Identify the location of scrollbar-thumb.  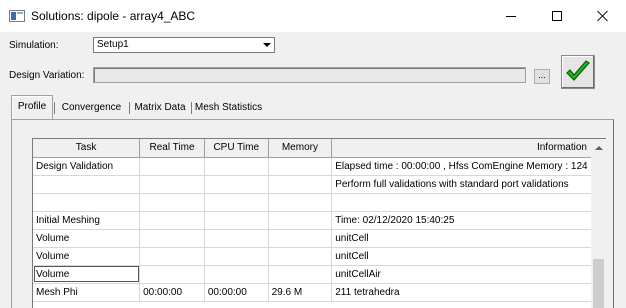
(598, 283).